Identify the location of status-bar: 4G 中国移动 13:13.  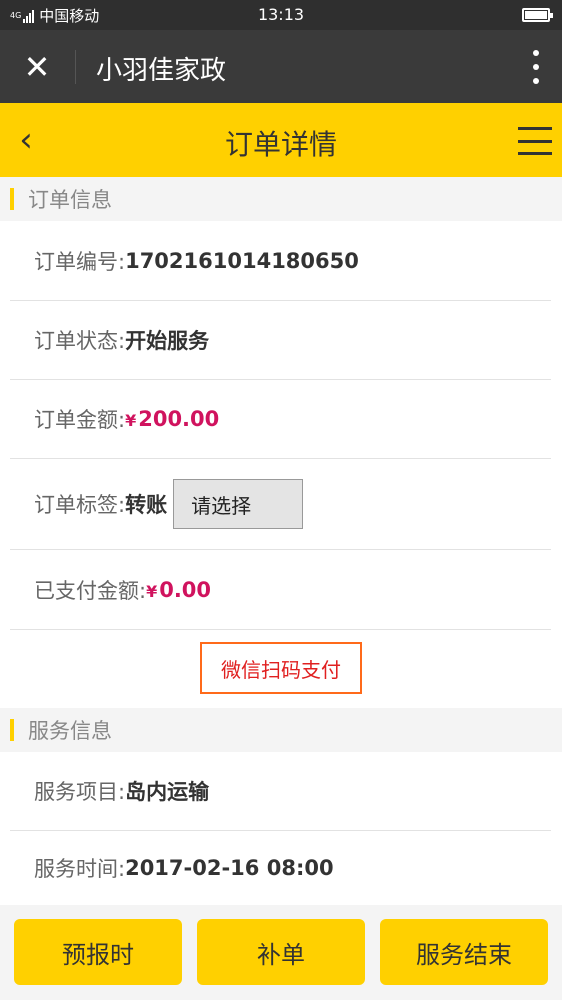
(281, 15).